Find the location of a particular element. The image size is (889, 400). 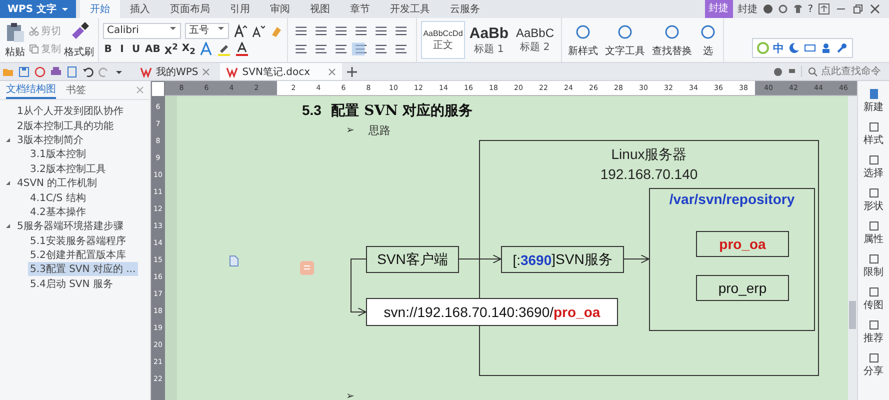

outline-item: 2版本控制工具的功能 is located at coordinates (65, 125).